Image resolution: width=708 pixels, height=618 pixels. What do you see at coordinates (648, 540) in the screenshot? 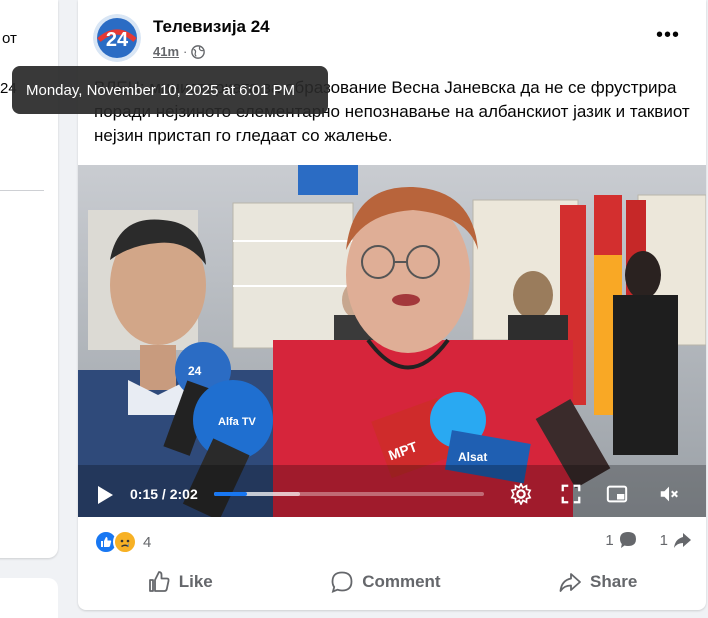
I see `engagement-counts: 1 1` at bounding box center [648, 540].